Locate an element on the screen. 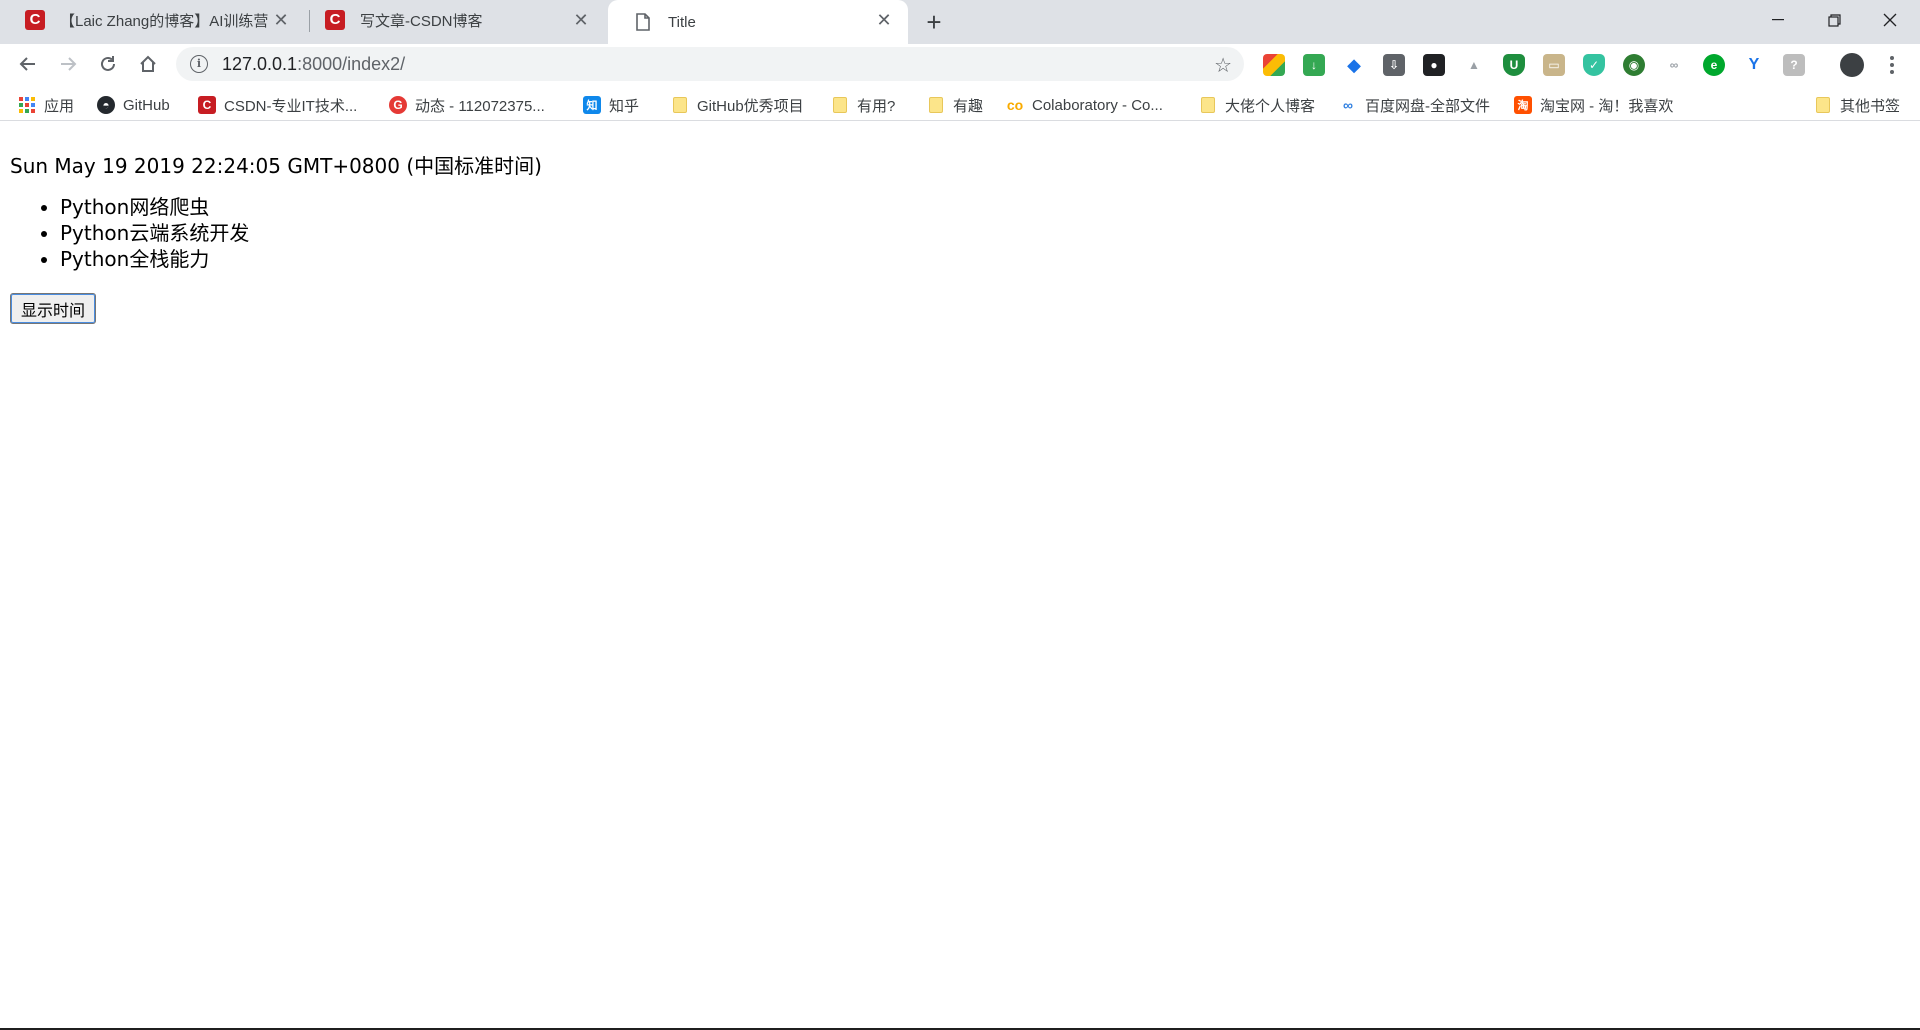  forward-button is located at coordinates (68, 64).